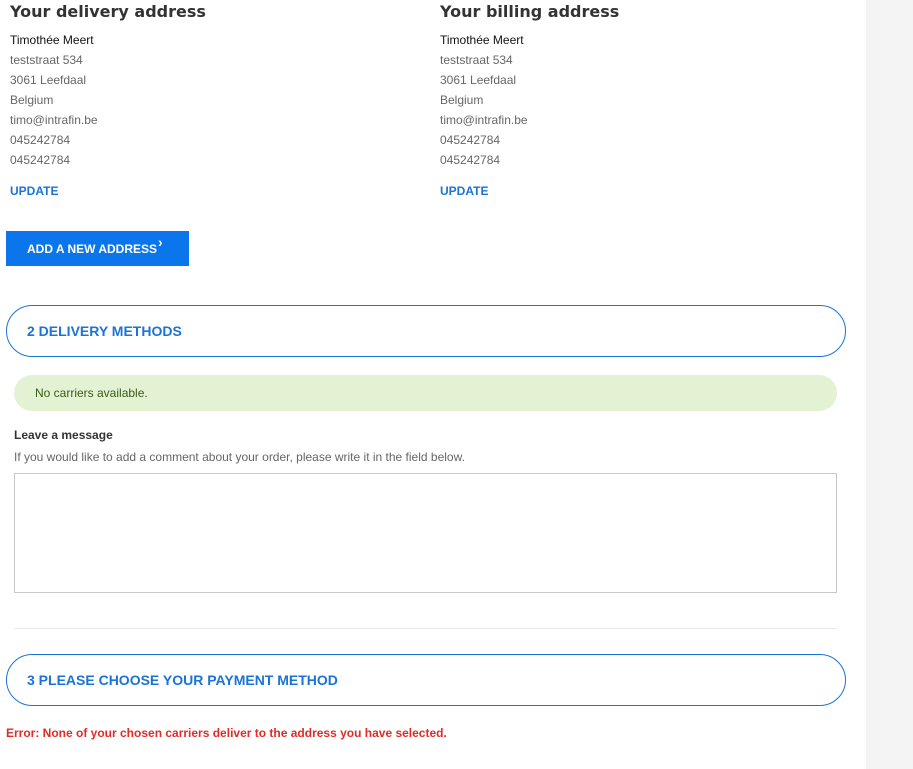  What do you see at coordinates (470, 140) in the screenshot?
I see `billing-address-phone: 045242784` at bounding box center [470, 140].